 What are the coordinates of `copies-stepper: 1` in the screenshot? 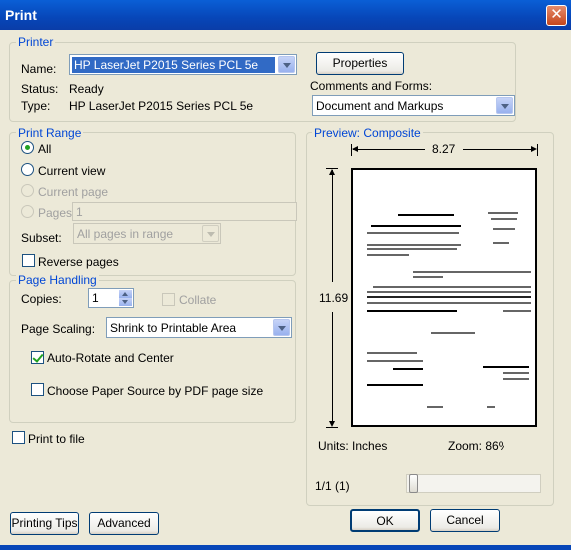 It's located at (111, 298).